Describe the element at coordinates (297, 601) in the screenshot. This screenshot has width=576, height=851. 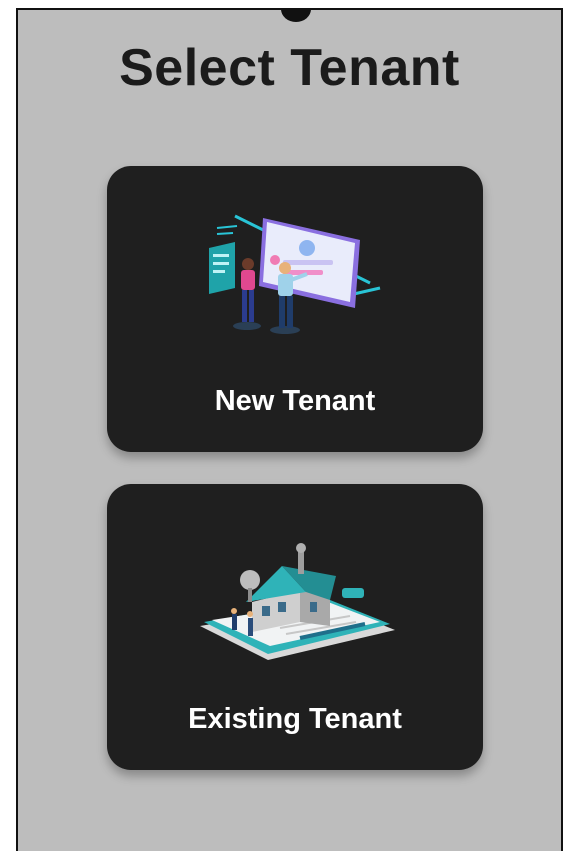
I see `house-on-clipboard-illustration-icon` at that location.